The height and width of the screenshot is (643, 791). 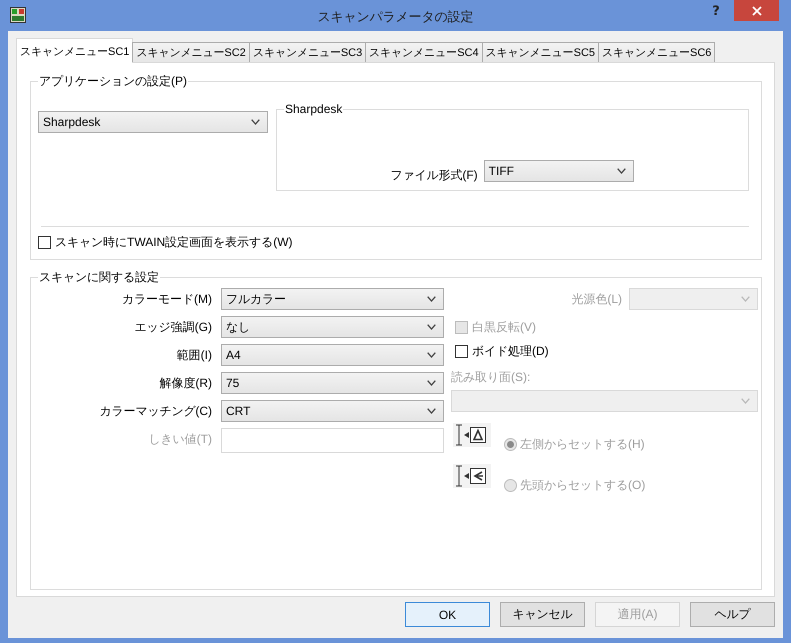 I want to click on group-title: アプリケーションの設定(P), so click(x=113, y=81).